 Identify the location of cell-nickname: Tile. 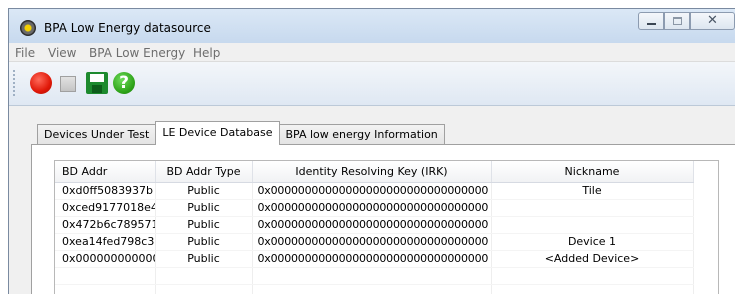
(592, 191).